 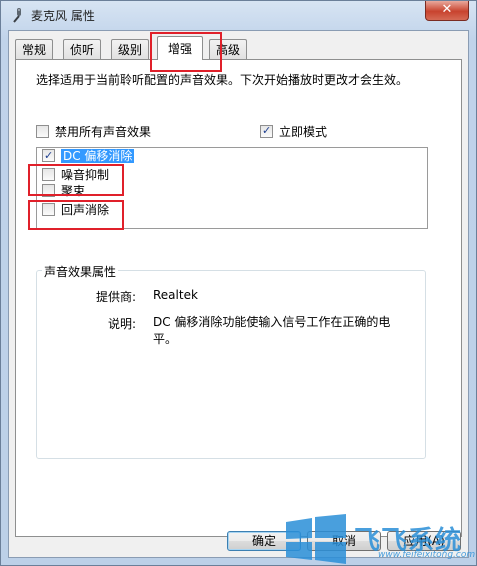 I want to click on effect-item-dc-offset: DC 偏移消除, so click(x=88, y=156).